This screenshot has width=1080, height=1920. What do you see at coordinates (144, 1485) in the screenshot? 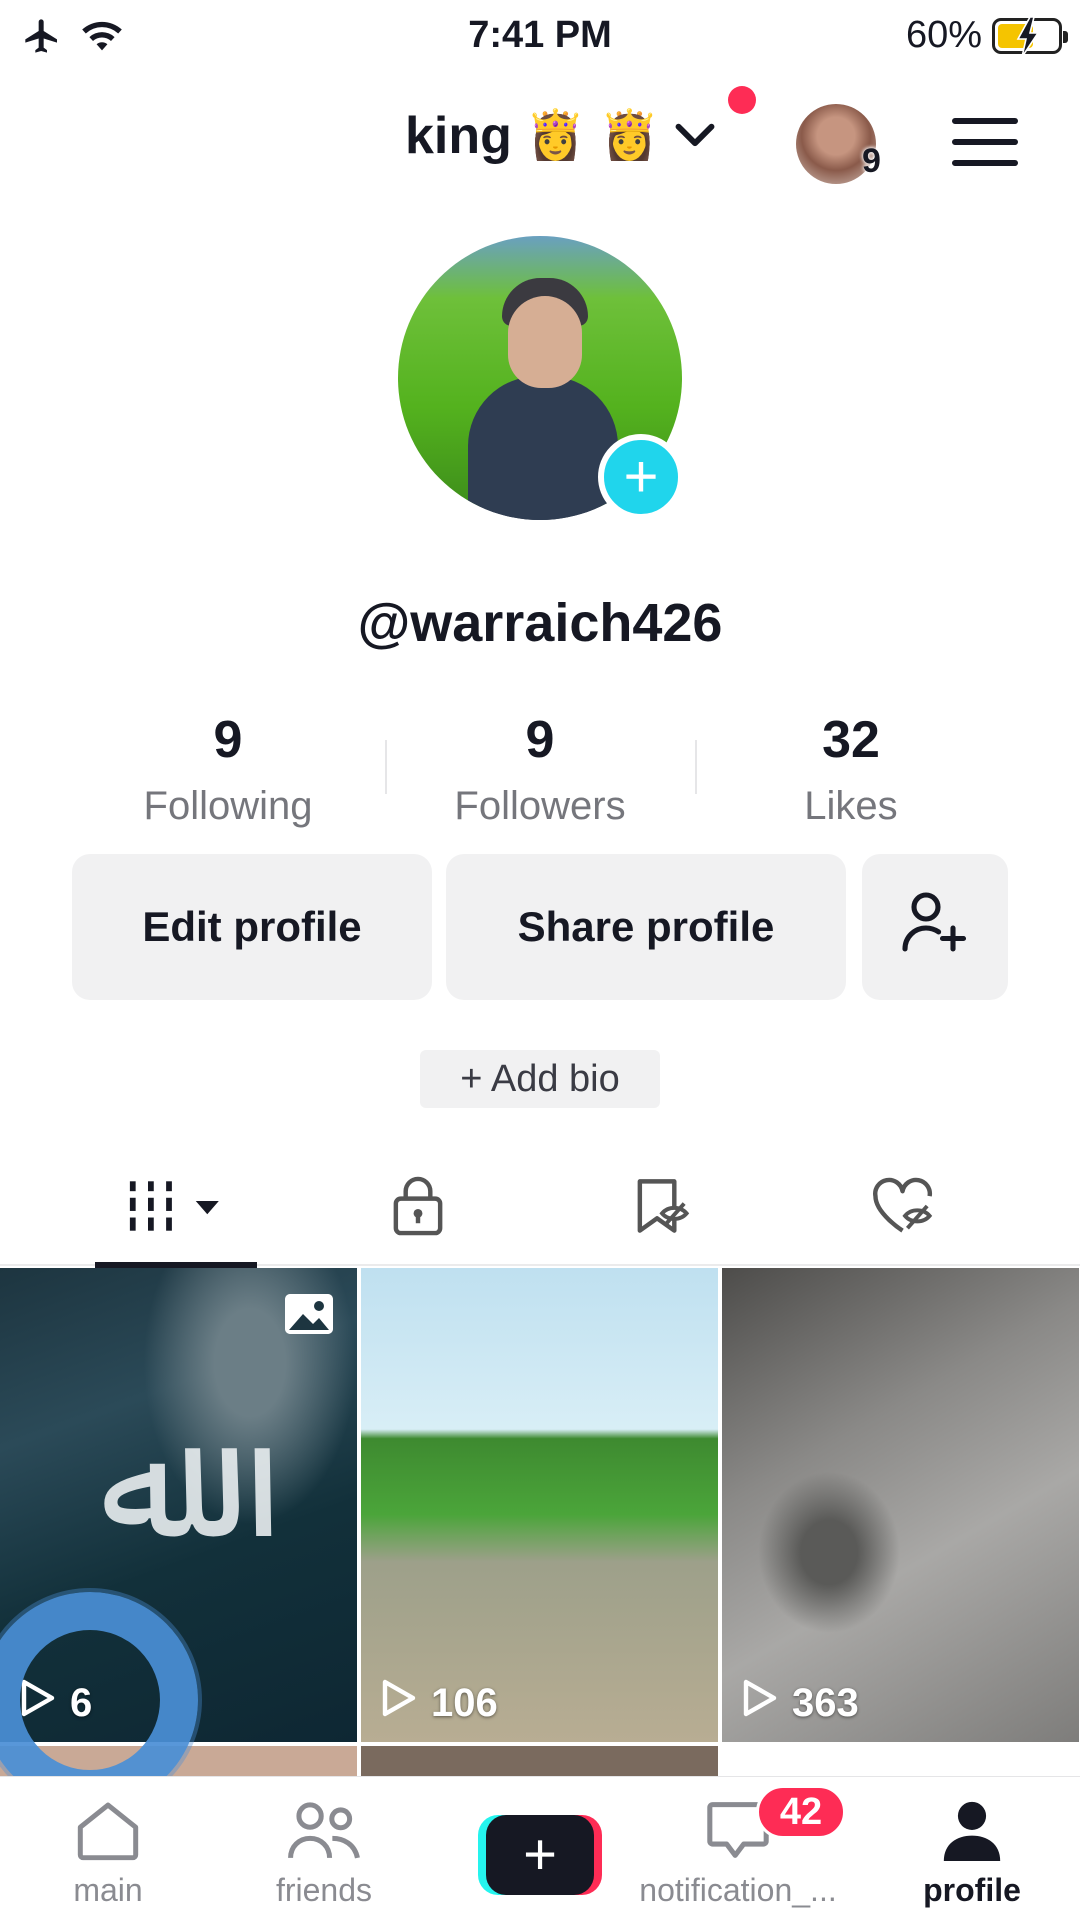
I see `calligraphy-artwork: ﷲ` at bounding box center [144, 1485].